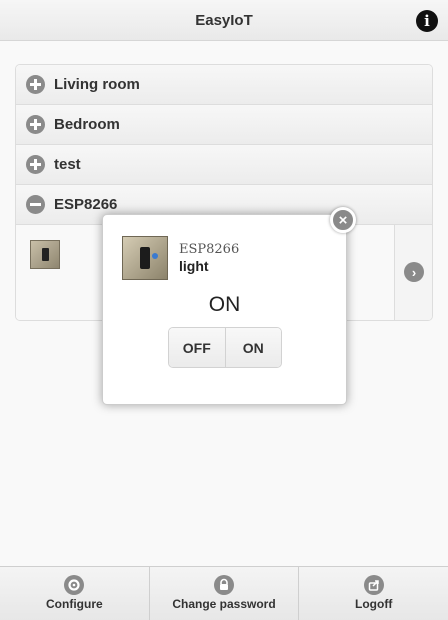 The width and height of the screenshot is (448, 620). I want to click on gear-icon, so click(74, 585).